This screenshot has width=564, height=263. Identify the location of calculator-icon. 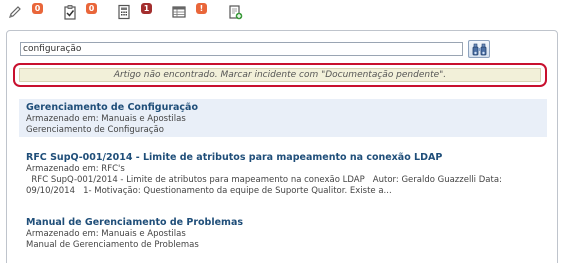
(124, 12).